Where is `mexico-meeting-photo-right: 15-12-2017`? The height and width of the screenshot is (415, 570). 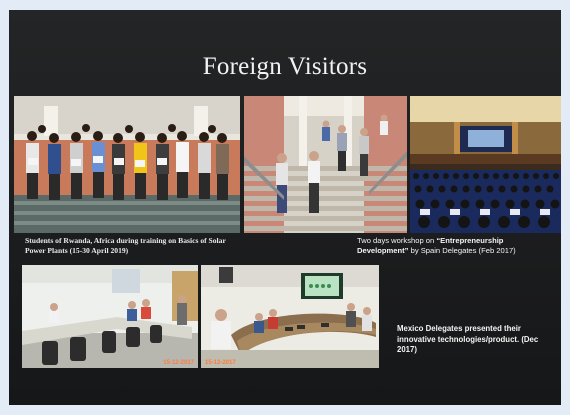 mexico-meeting-photo-right: 15-12-2017 is located at coordinates (290, 316).